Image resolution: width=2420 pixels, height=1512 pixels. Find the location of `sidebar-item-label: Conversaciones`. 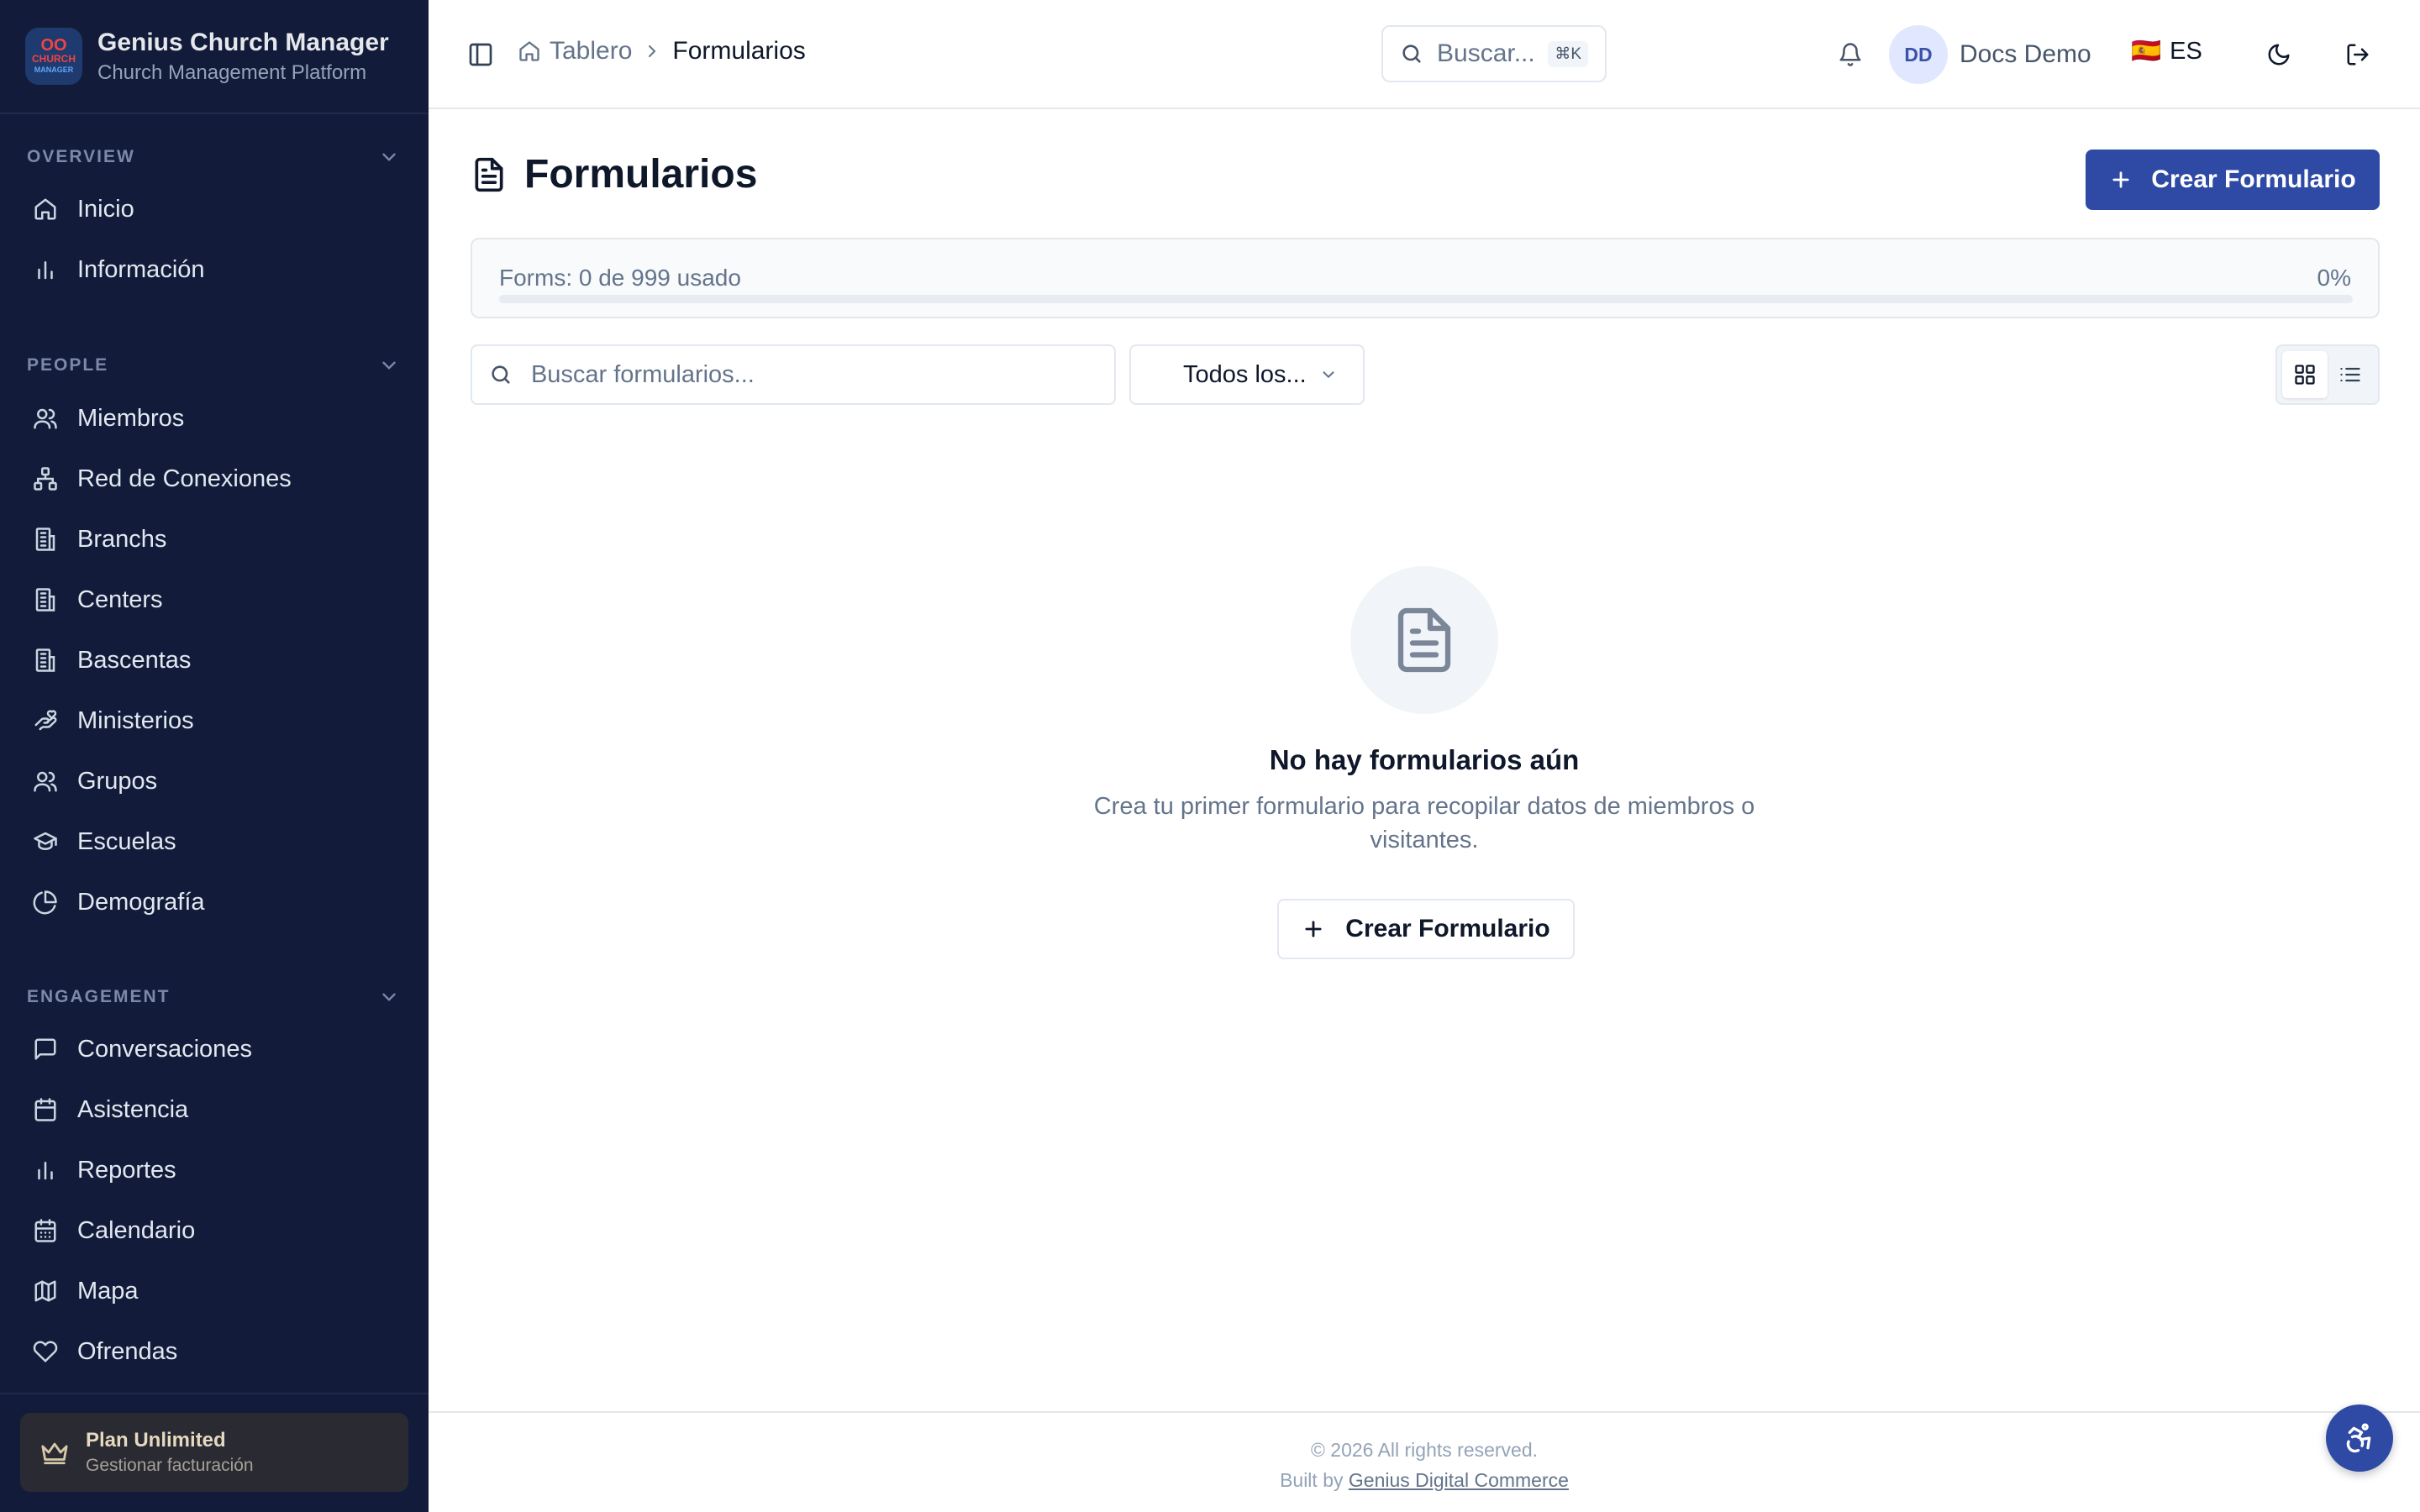

sidebar-item-label: Conversaciones is located at coordinates (165, 1049).